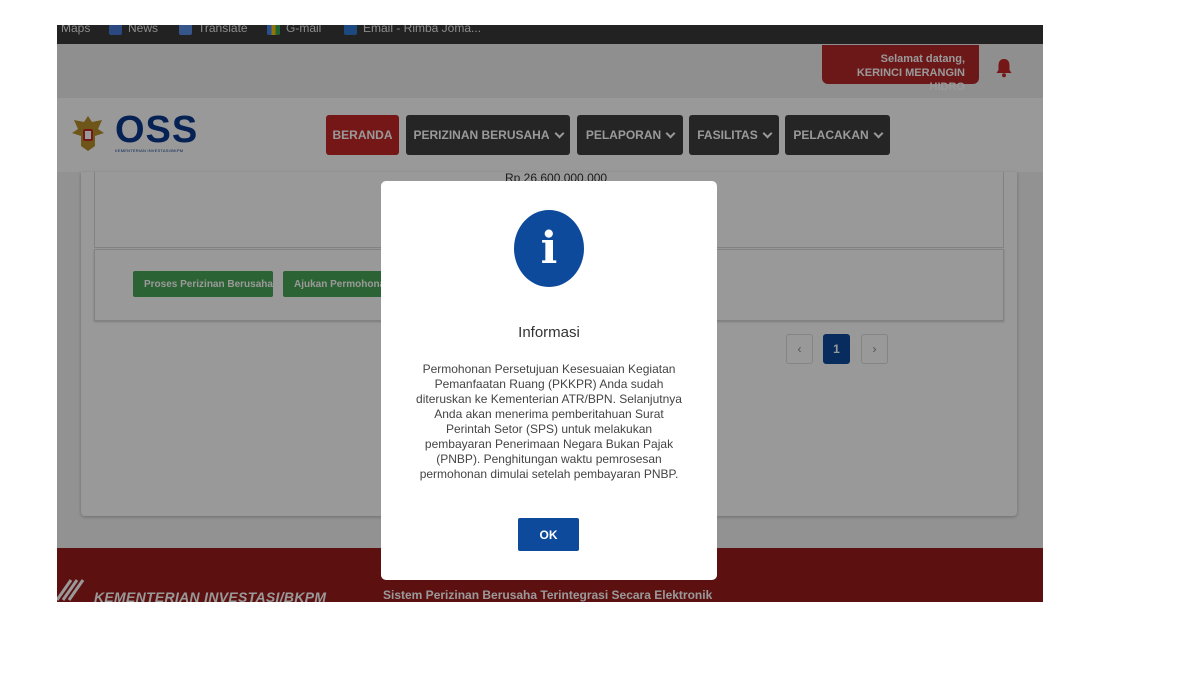 This screenshot has height=675, width=1200. I want to click on info-glyph: i, so click(549, 248).